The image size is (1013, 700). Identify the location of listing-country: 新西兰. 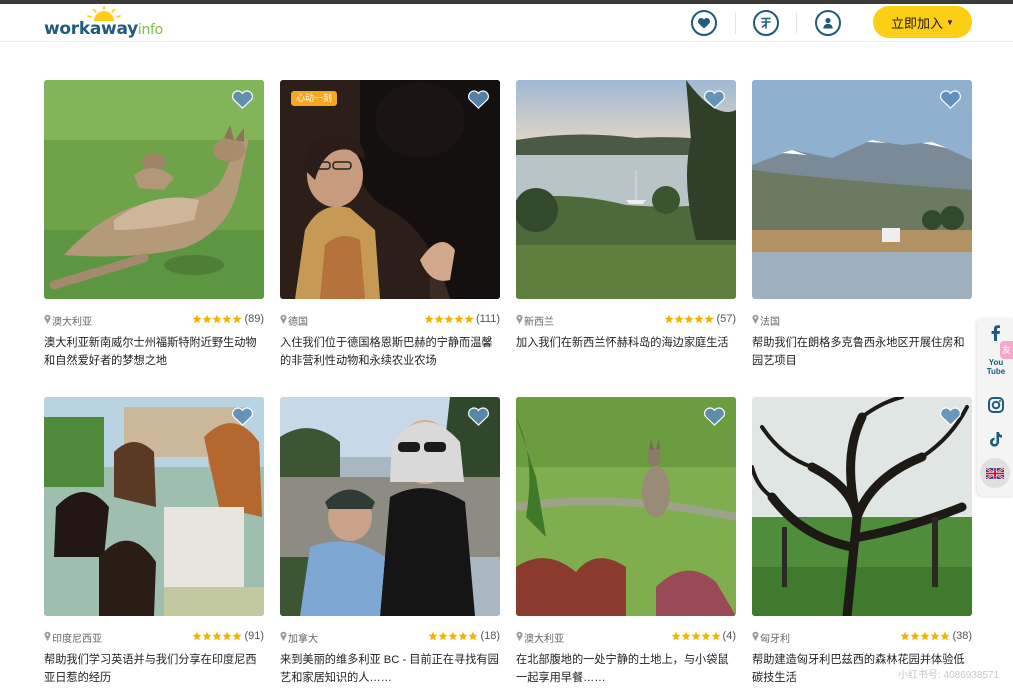
(539, 322).